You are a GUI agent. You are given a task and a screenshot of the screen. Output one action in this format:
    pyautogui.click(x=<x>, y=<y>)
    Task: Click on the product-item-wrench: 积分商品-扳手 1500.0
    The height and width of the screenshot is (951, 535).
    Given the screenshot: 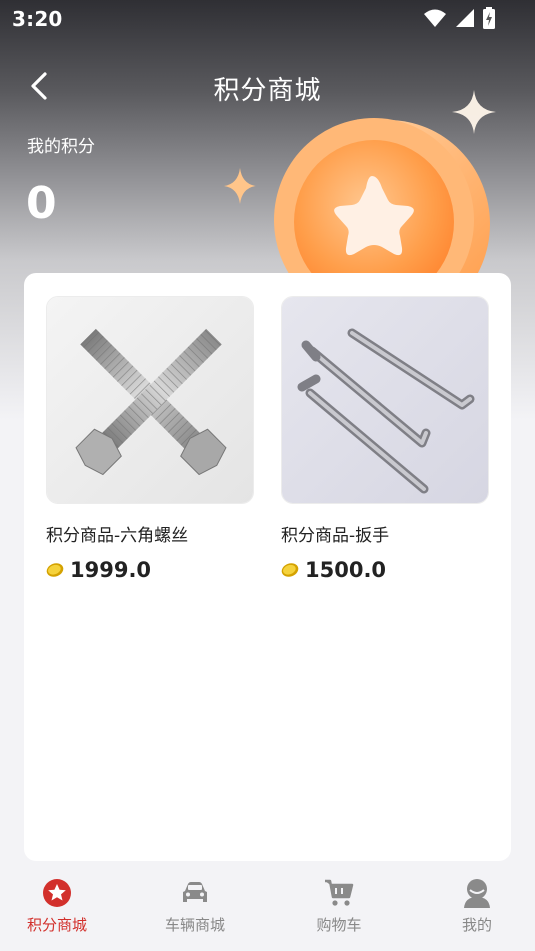 What is the action you would take?
    pyautogui.click(x=385, y=439)
    